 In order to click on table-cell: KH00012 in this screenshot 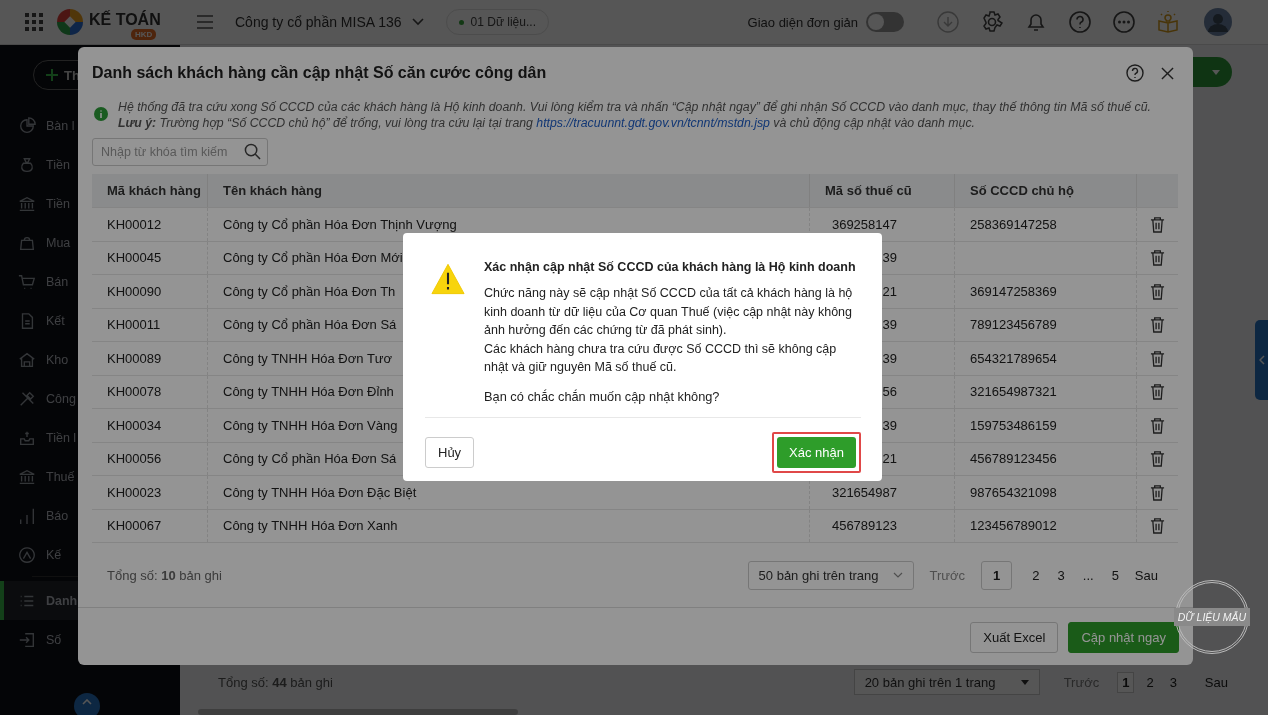, I will do `click(150, 224)`.